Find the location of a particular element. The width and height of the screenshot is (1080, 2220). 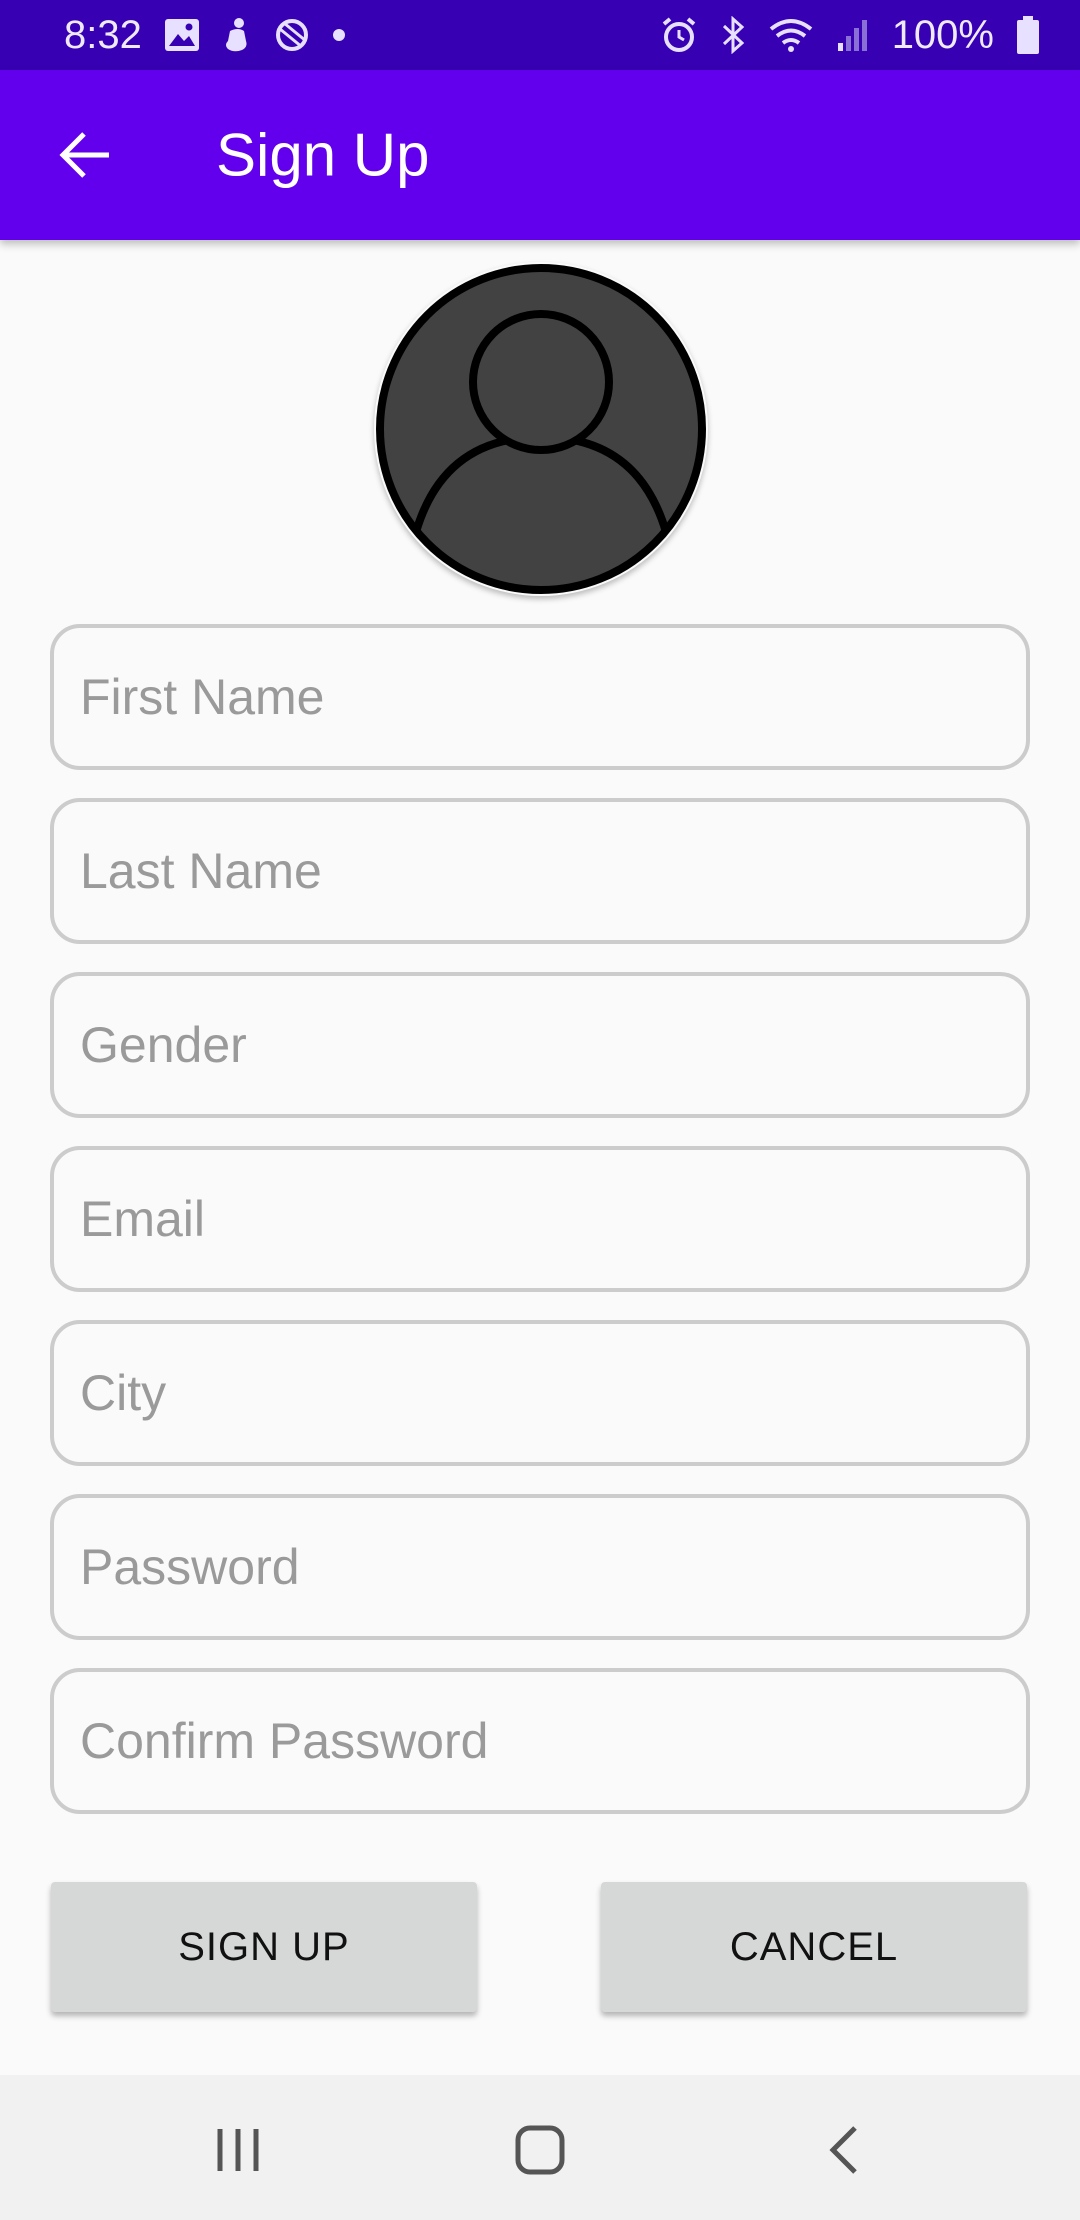

battery-percent: 100% is located at coordinates (942, 34).